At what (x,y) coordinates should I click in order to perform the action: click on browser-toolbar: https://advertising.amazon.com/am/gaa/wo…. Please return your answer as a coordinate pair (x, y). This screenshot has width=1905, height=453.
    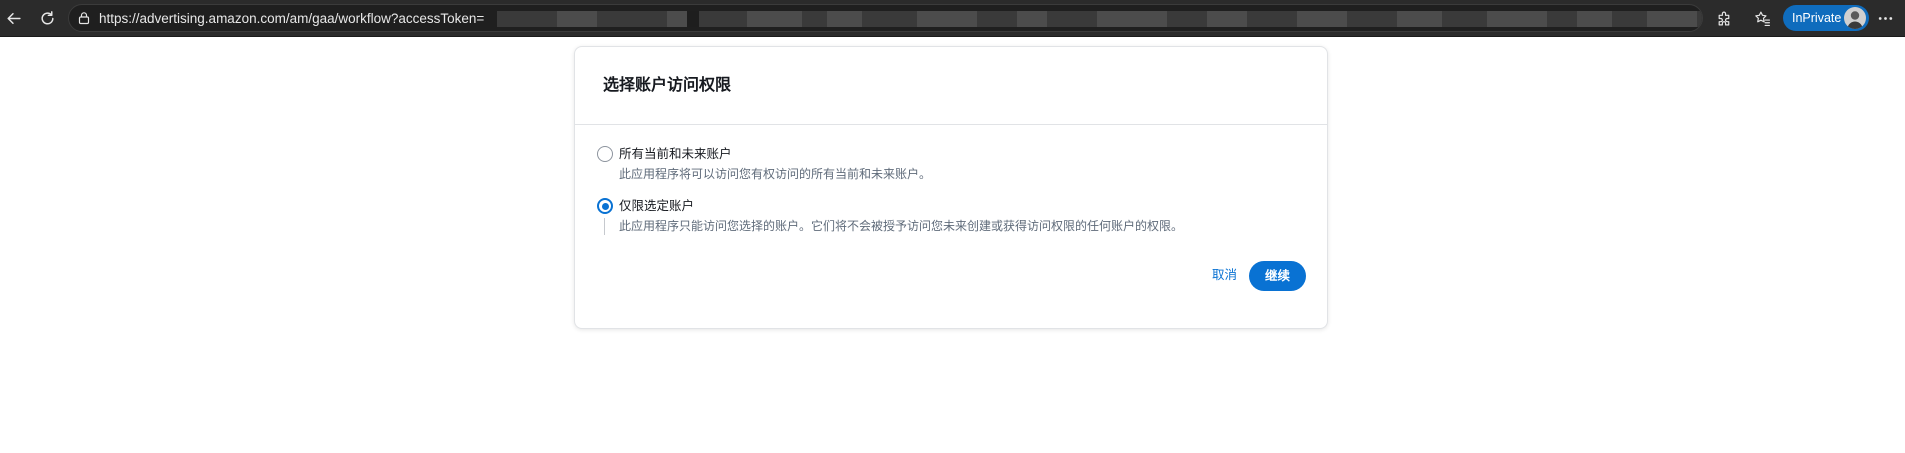
    Looking at the image, I should click on (952, 18).